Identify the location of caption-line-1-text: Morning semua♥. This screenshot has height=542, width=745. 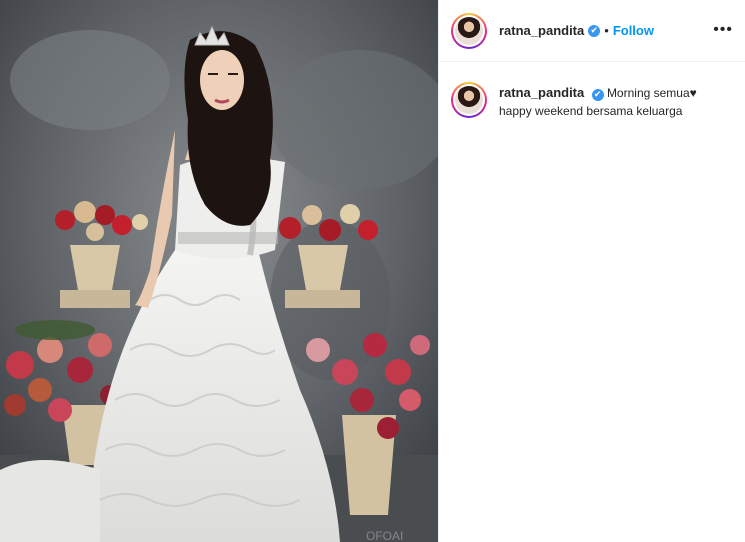
(651, 93).